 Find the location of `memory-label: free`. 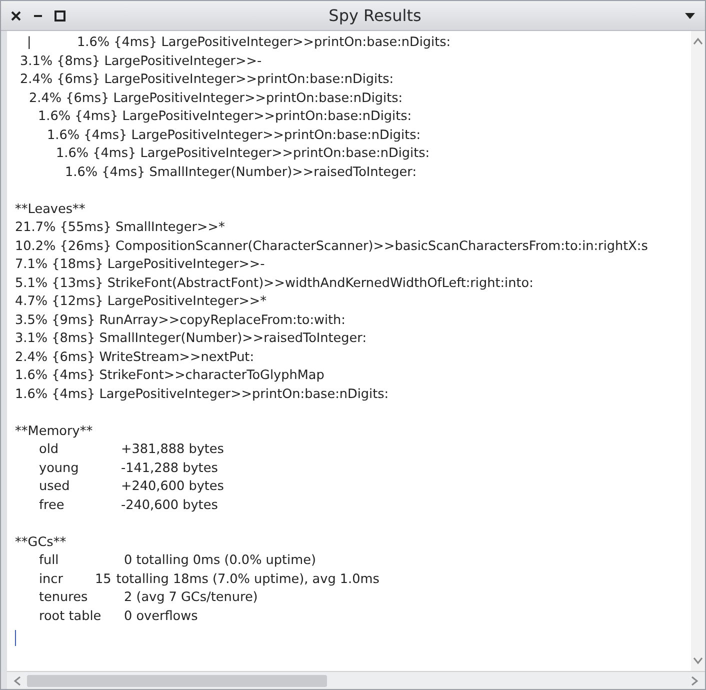

memory-label: free is located at coordinates (52, 505).